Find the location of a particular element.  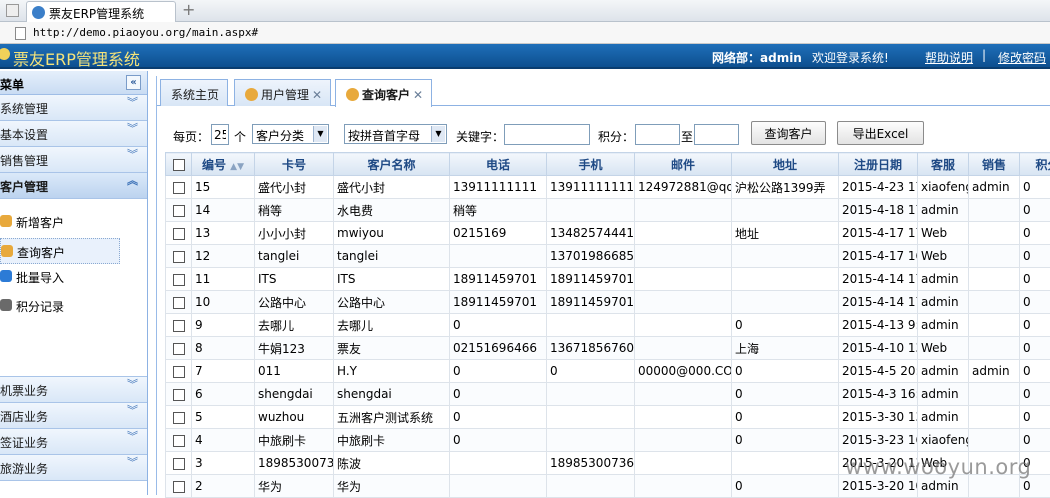

sidebar-group-customers: 客户管理 ︽ is located at coordinates (73, 186).